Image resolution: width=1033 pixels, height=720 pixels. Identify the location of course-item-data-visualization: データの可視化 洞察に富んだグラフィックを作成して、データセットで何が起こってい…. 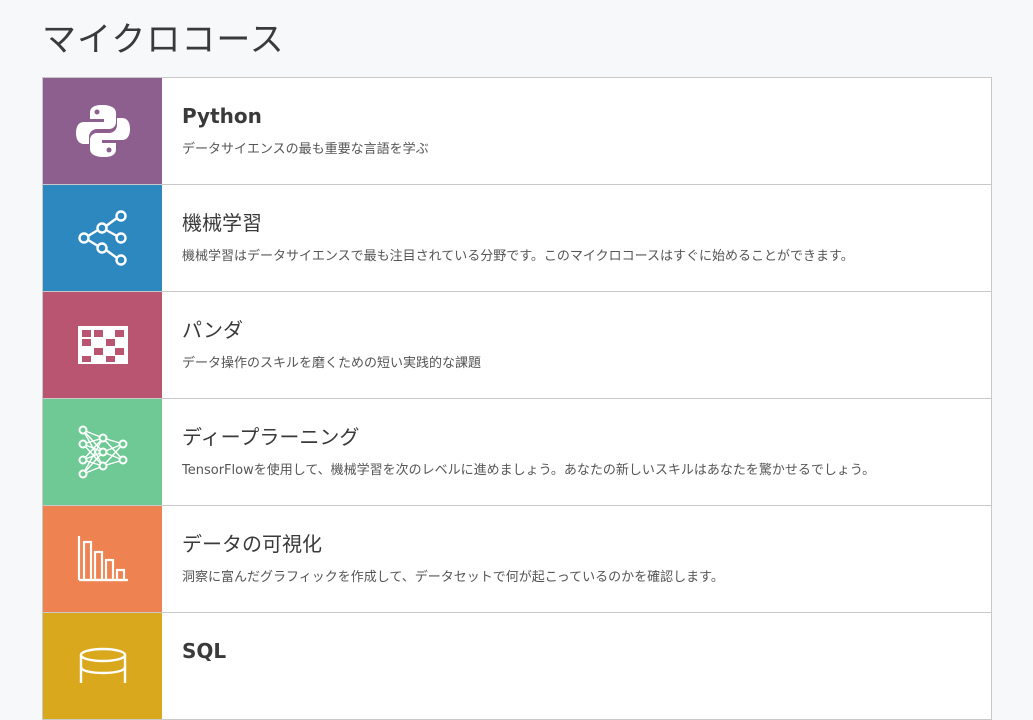
(517, 559).